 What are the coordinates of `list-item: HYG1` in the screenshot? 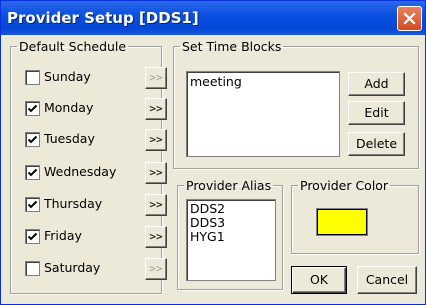 It's located at (231, 237).